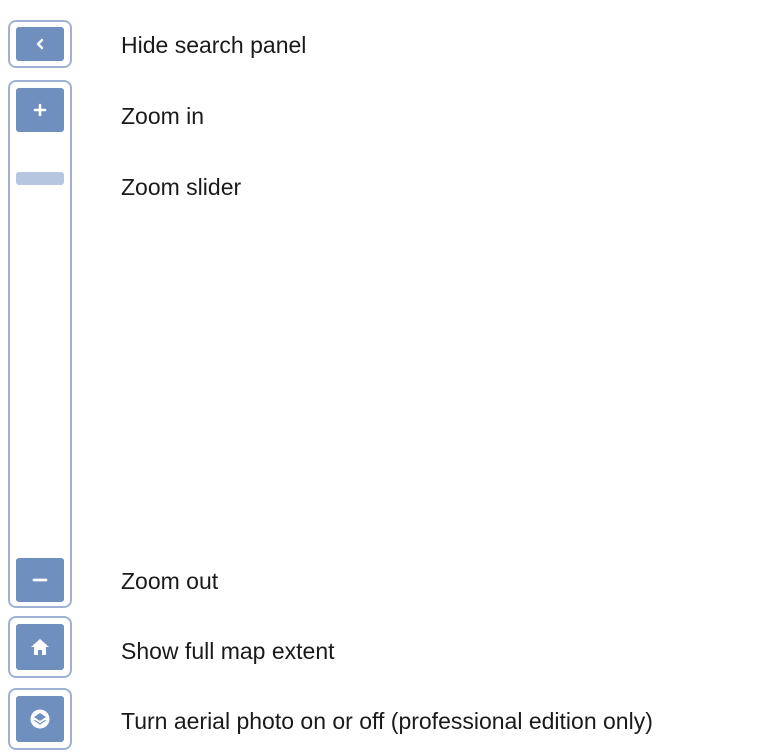  I want to click on hide-search-panel-label: Hide search panel, so click(214, 45).